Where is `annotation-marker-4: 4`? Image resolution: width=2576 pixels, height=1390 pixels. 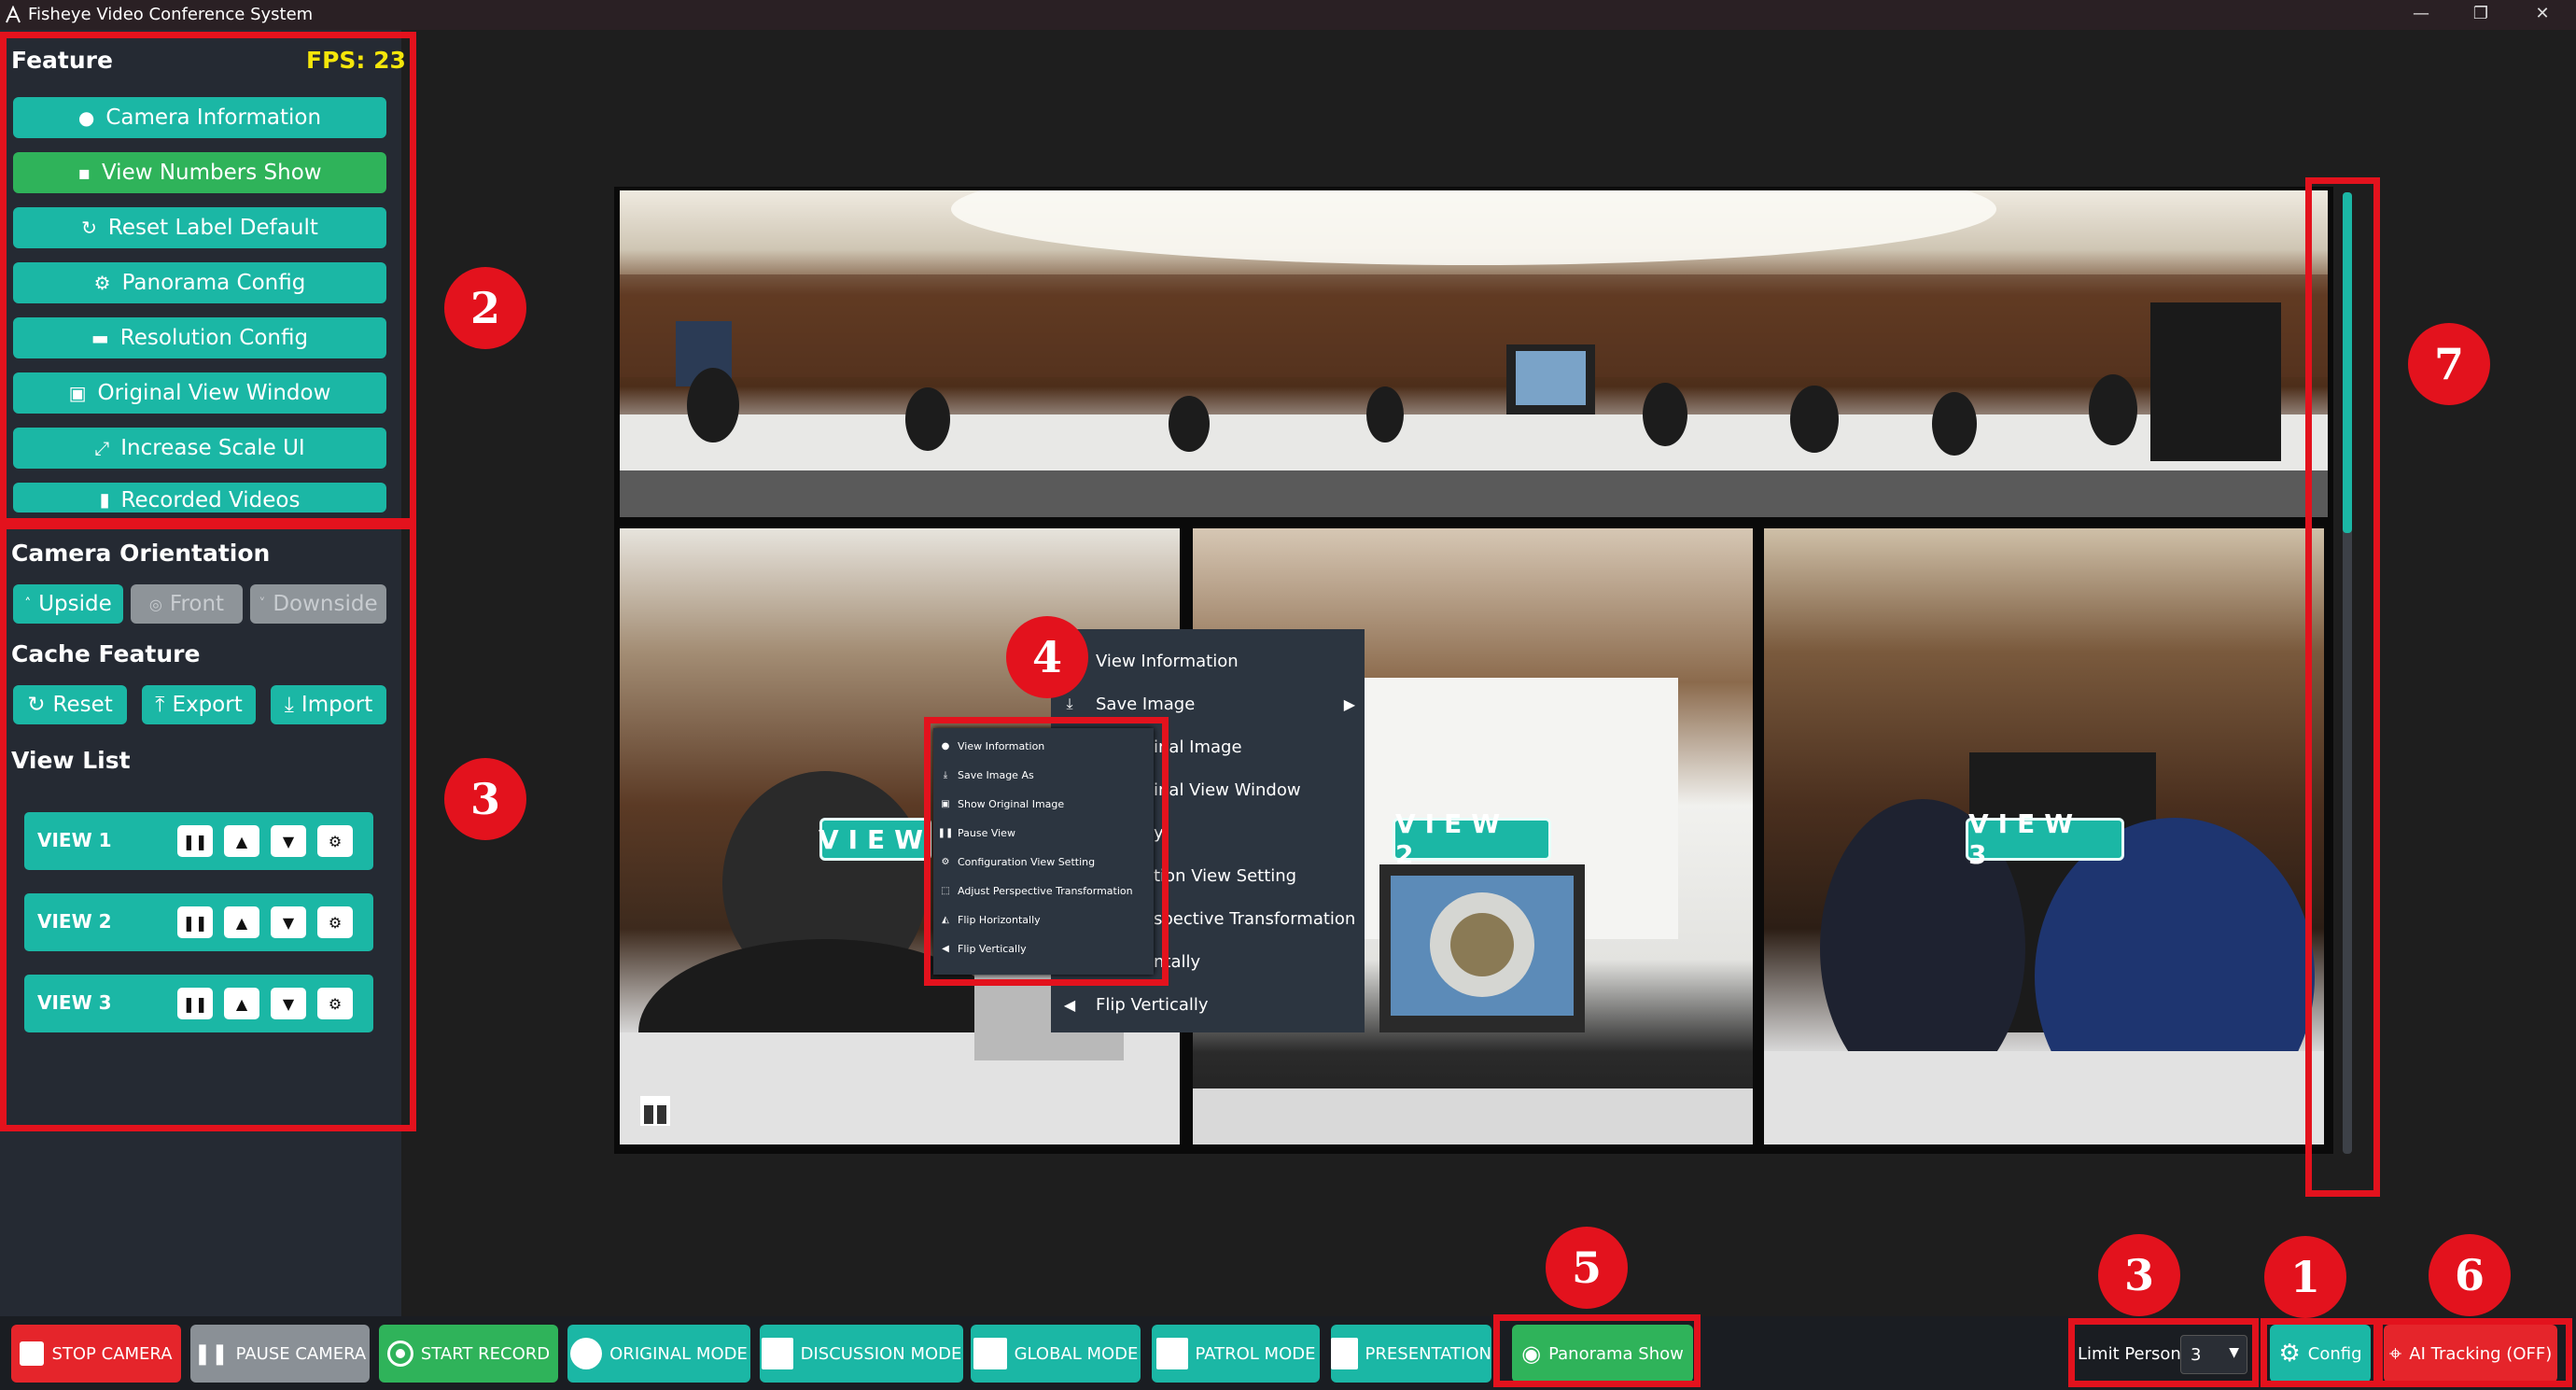 annotation-marker-4: 4 is located at coordinates (1047, 657).